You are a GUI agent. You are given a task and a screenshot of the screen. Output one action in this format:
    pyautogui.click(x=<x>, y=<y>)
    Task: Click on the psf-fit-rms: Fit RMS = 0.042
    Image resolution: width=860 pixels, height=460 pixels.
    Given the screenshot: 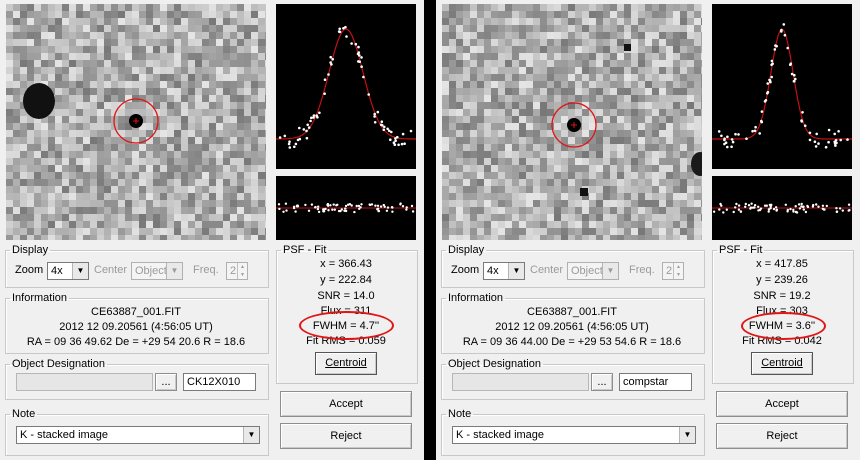 What is the action you would take?
    pyautogui.click(x=782, y=341)
    